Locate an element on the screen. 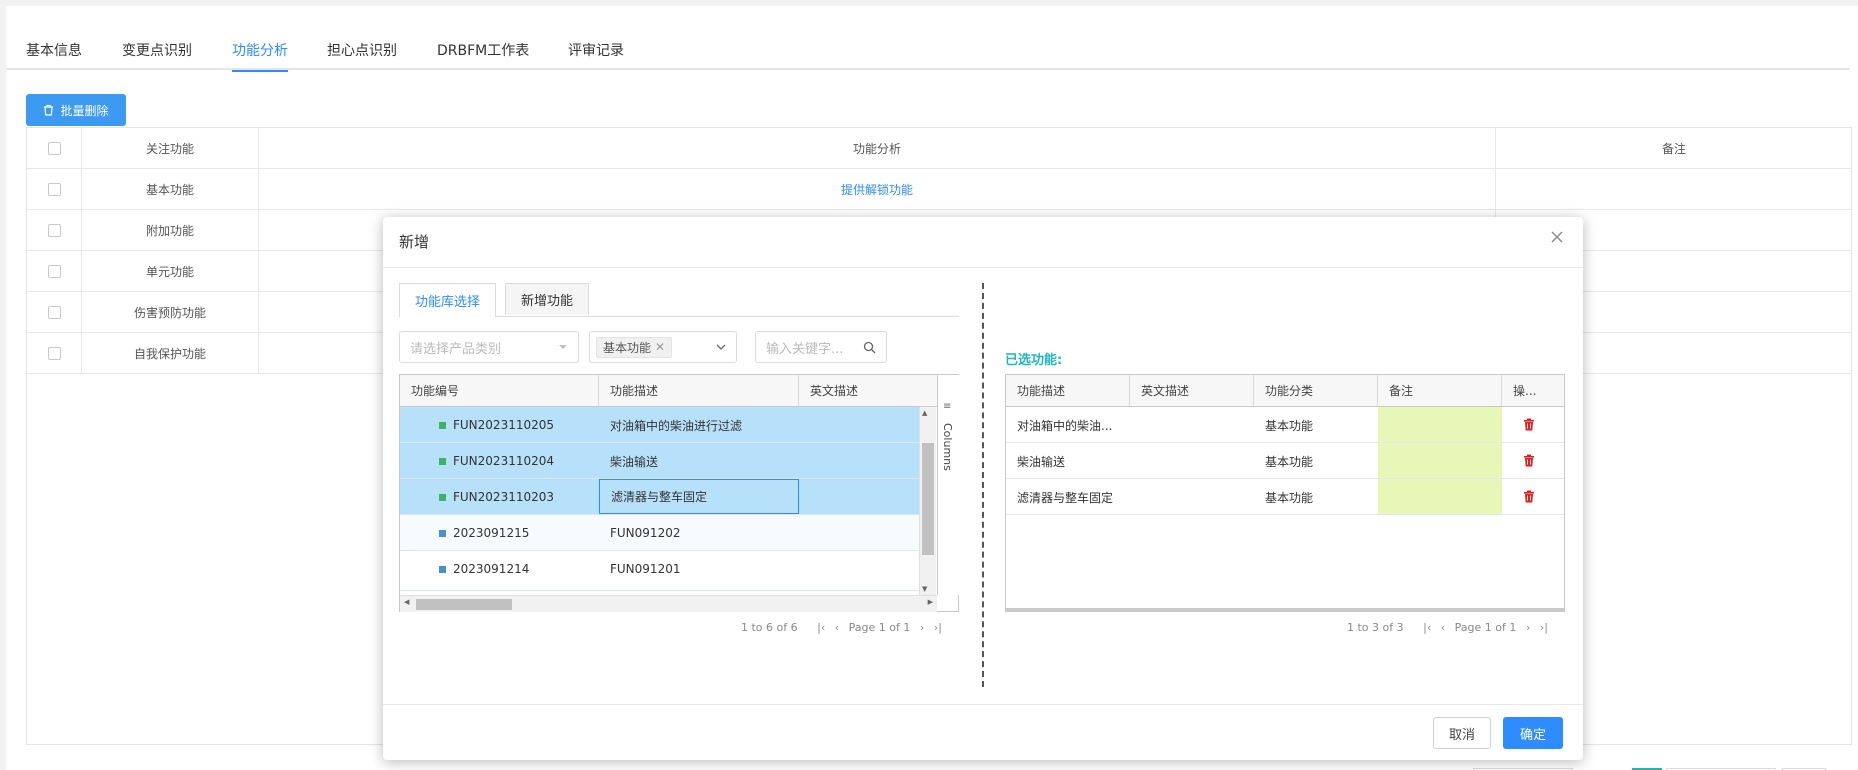  grid-row: 2023091215 FUN091202 is located at coordinates (659, 533).